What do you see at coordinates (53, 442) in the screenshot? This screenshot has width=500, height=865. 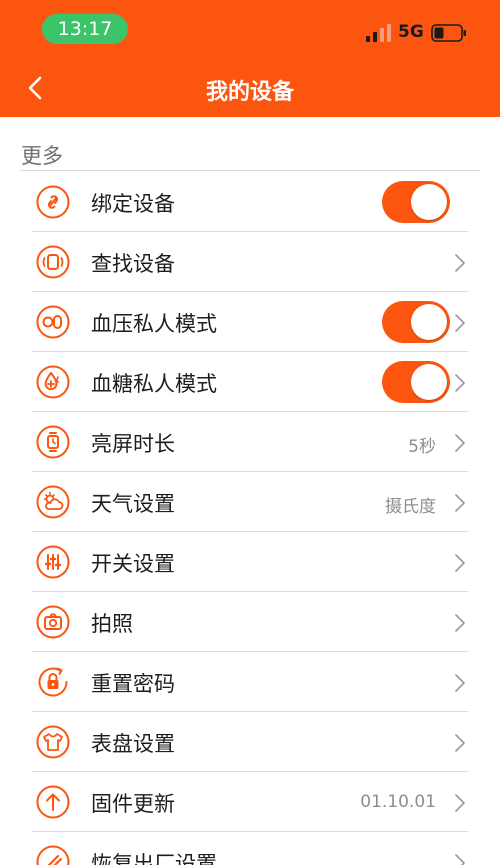 I see `watch-screen-icon` at bounding box center [53, 442].